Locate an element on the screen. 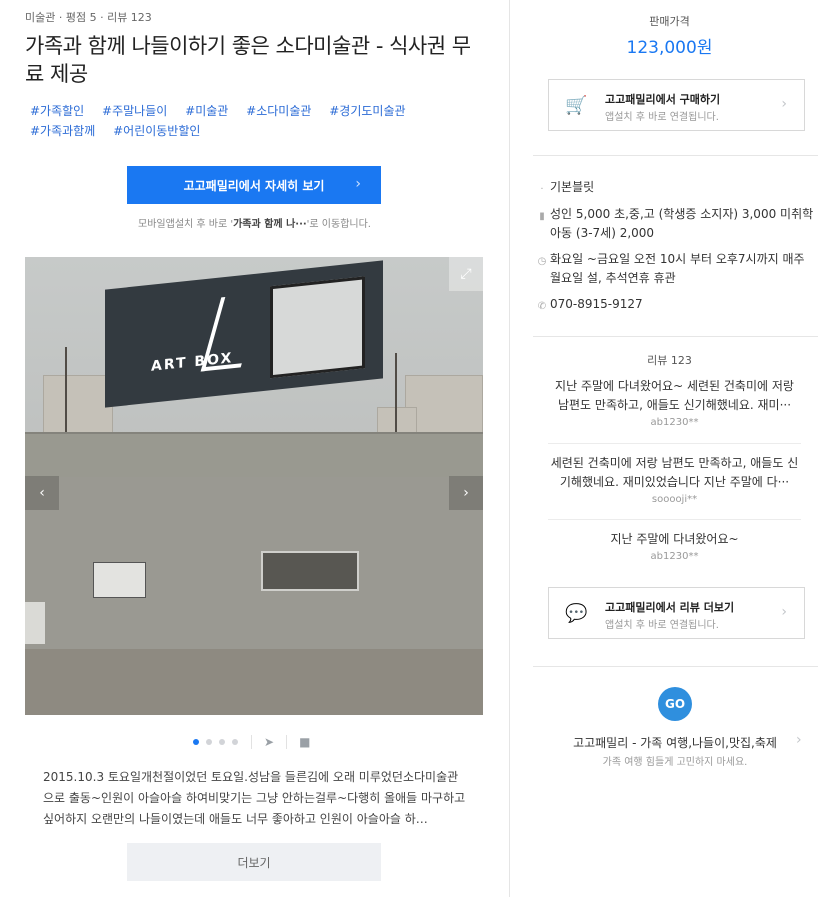 This screenshot has height=897, width=829. prev-arrow-icon: ‹ is located at coordinates (42, 493).